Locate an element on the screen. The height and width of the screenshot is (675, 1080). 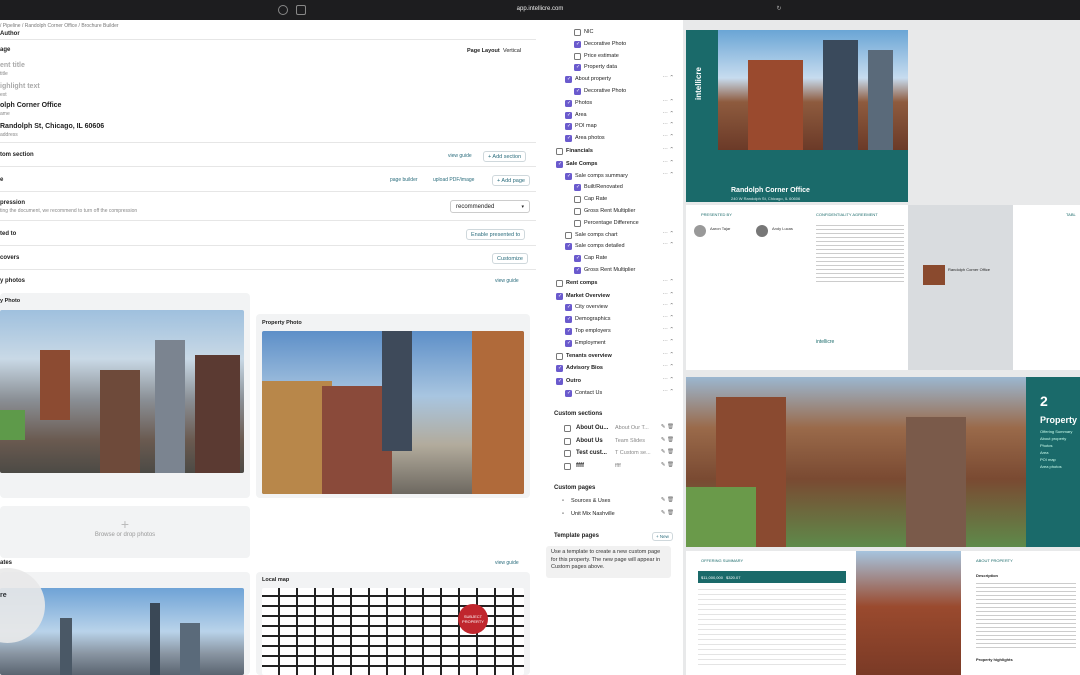
tree-item: City overview ⋯ ⌃ is located at coordinates (613, 308).